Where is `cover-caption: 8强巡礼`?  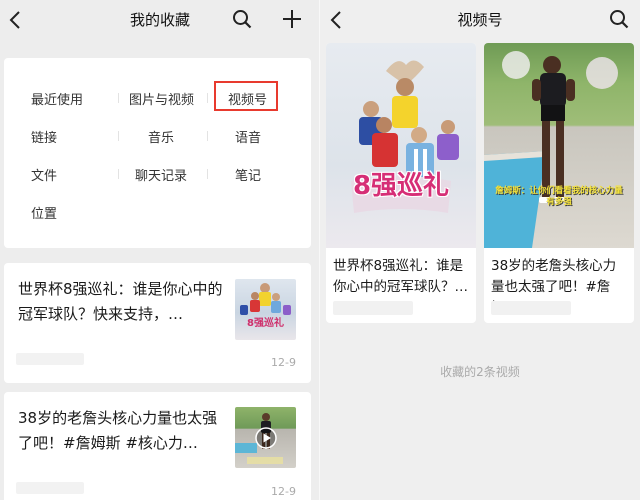
cover-caption: 8强巡礼 is located at coordinates (401, 186).